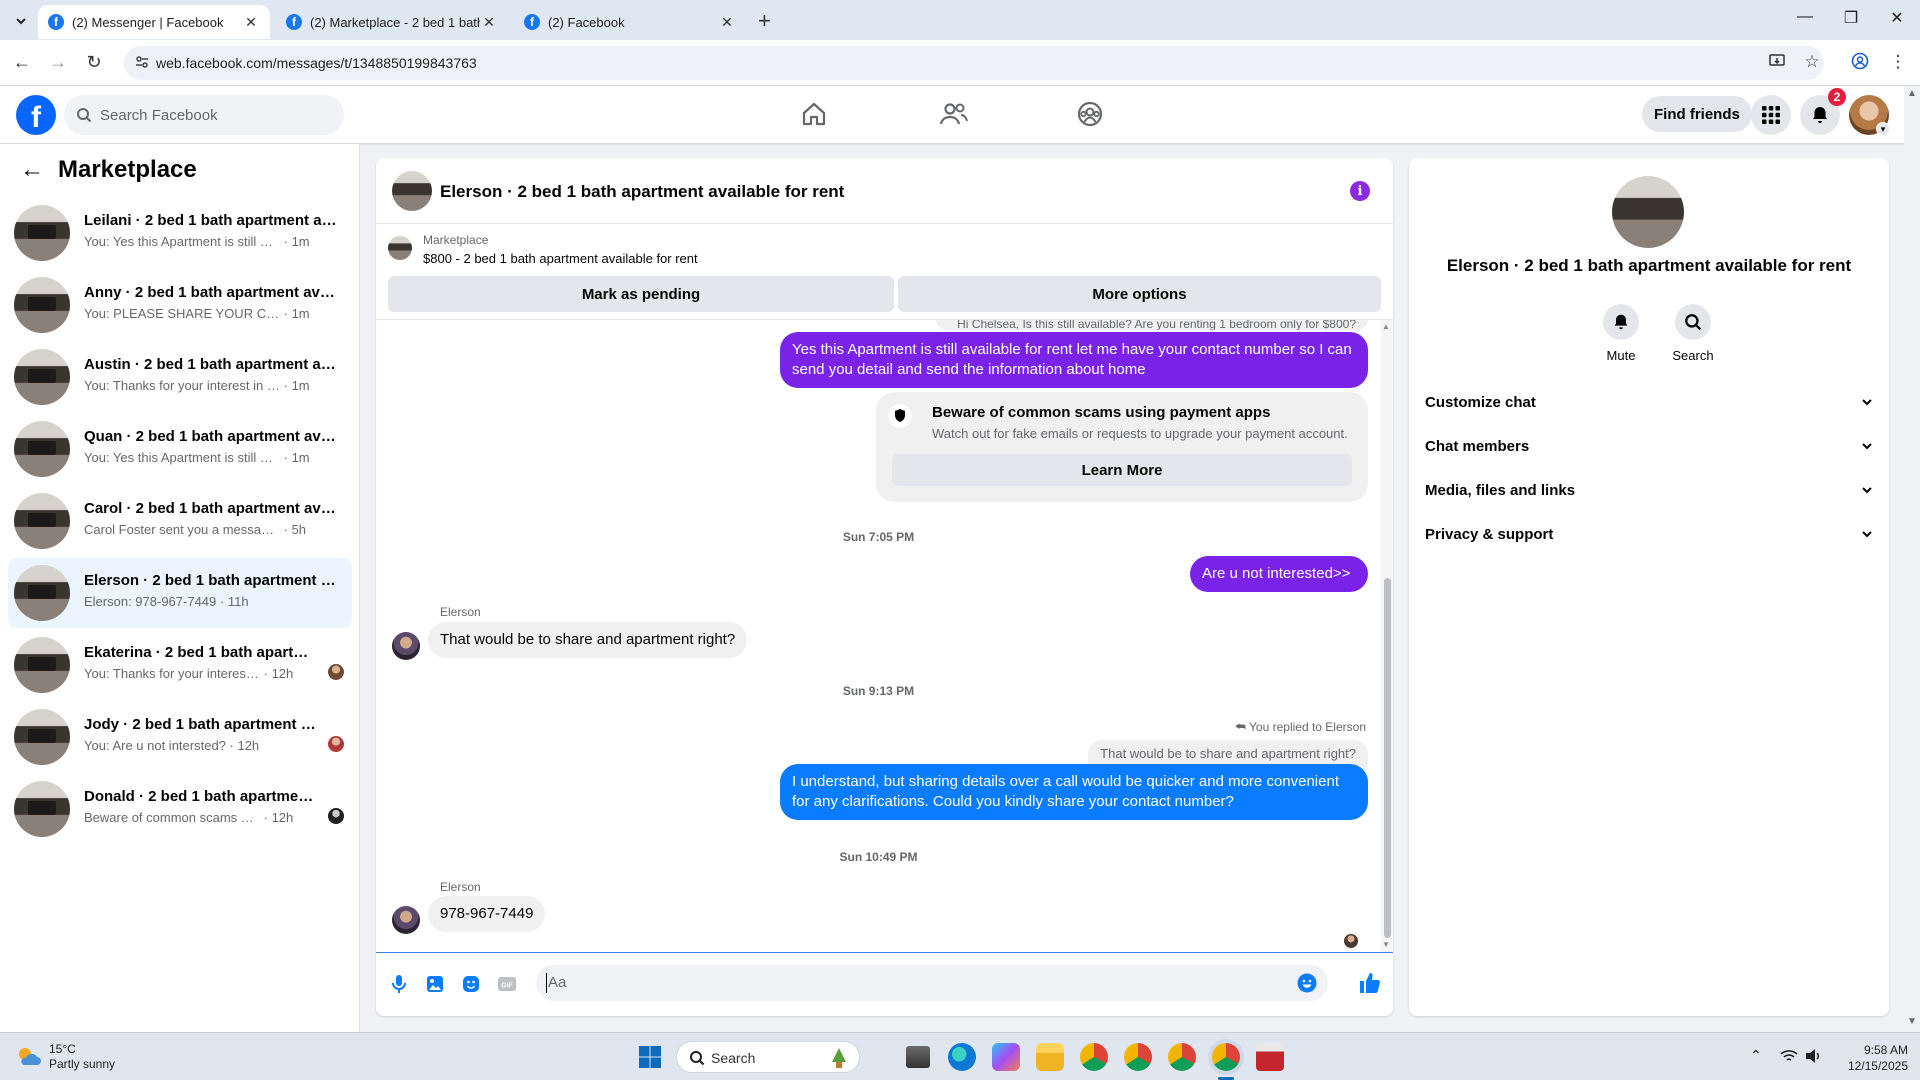 This screenshot has width=1920, height=1080. What do you see at coordinates (1649, 446) in the screenshot?
I see `section-chat-members: Chat members` at bounding box center [1649, 446].